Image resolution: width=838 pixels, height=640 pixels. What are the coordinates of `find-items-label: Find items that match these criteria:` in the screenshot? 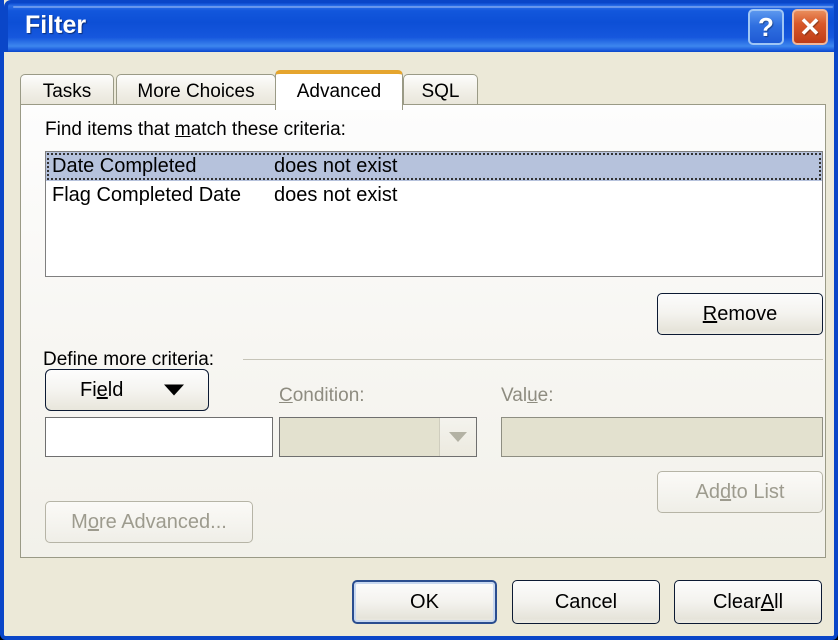 It's located at (195, 130).